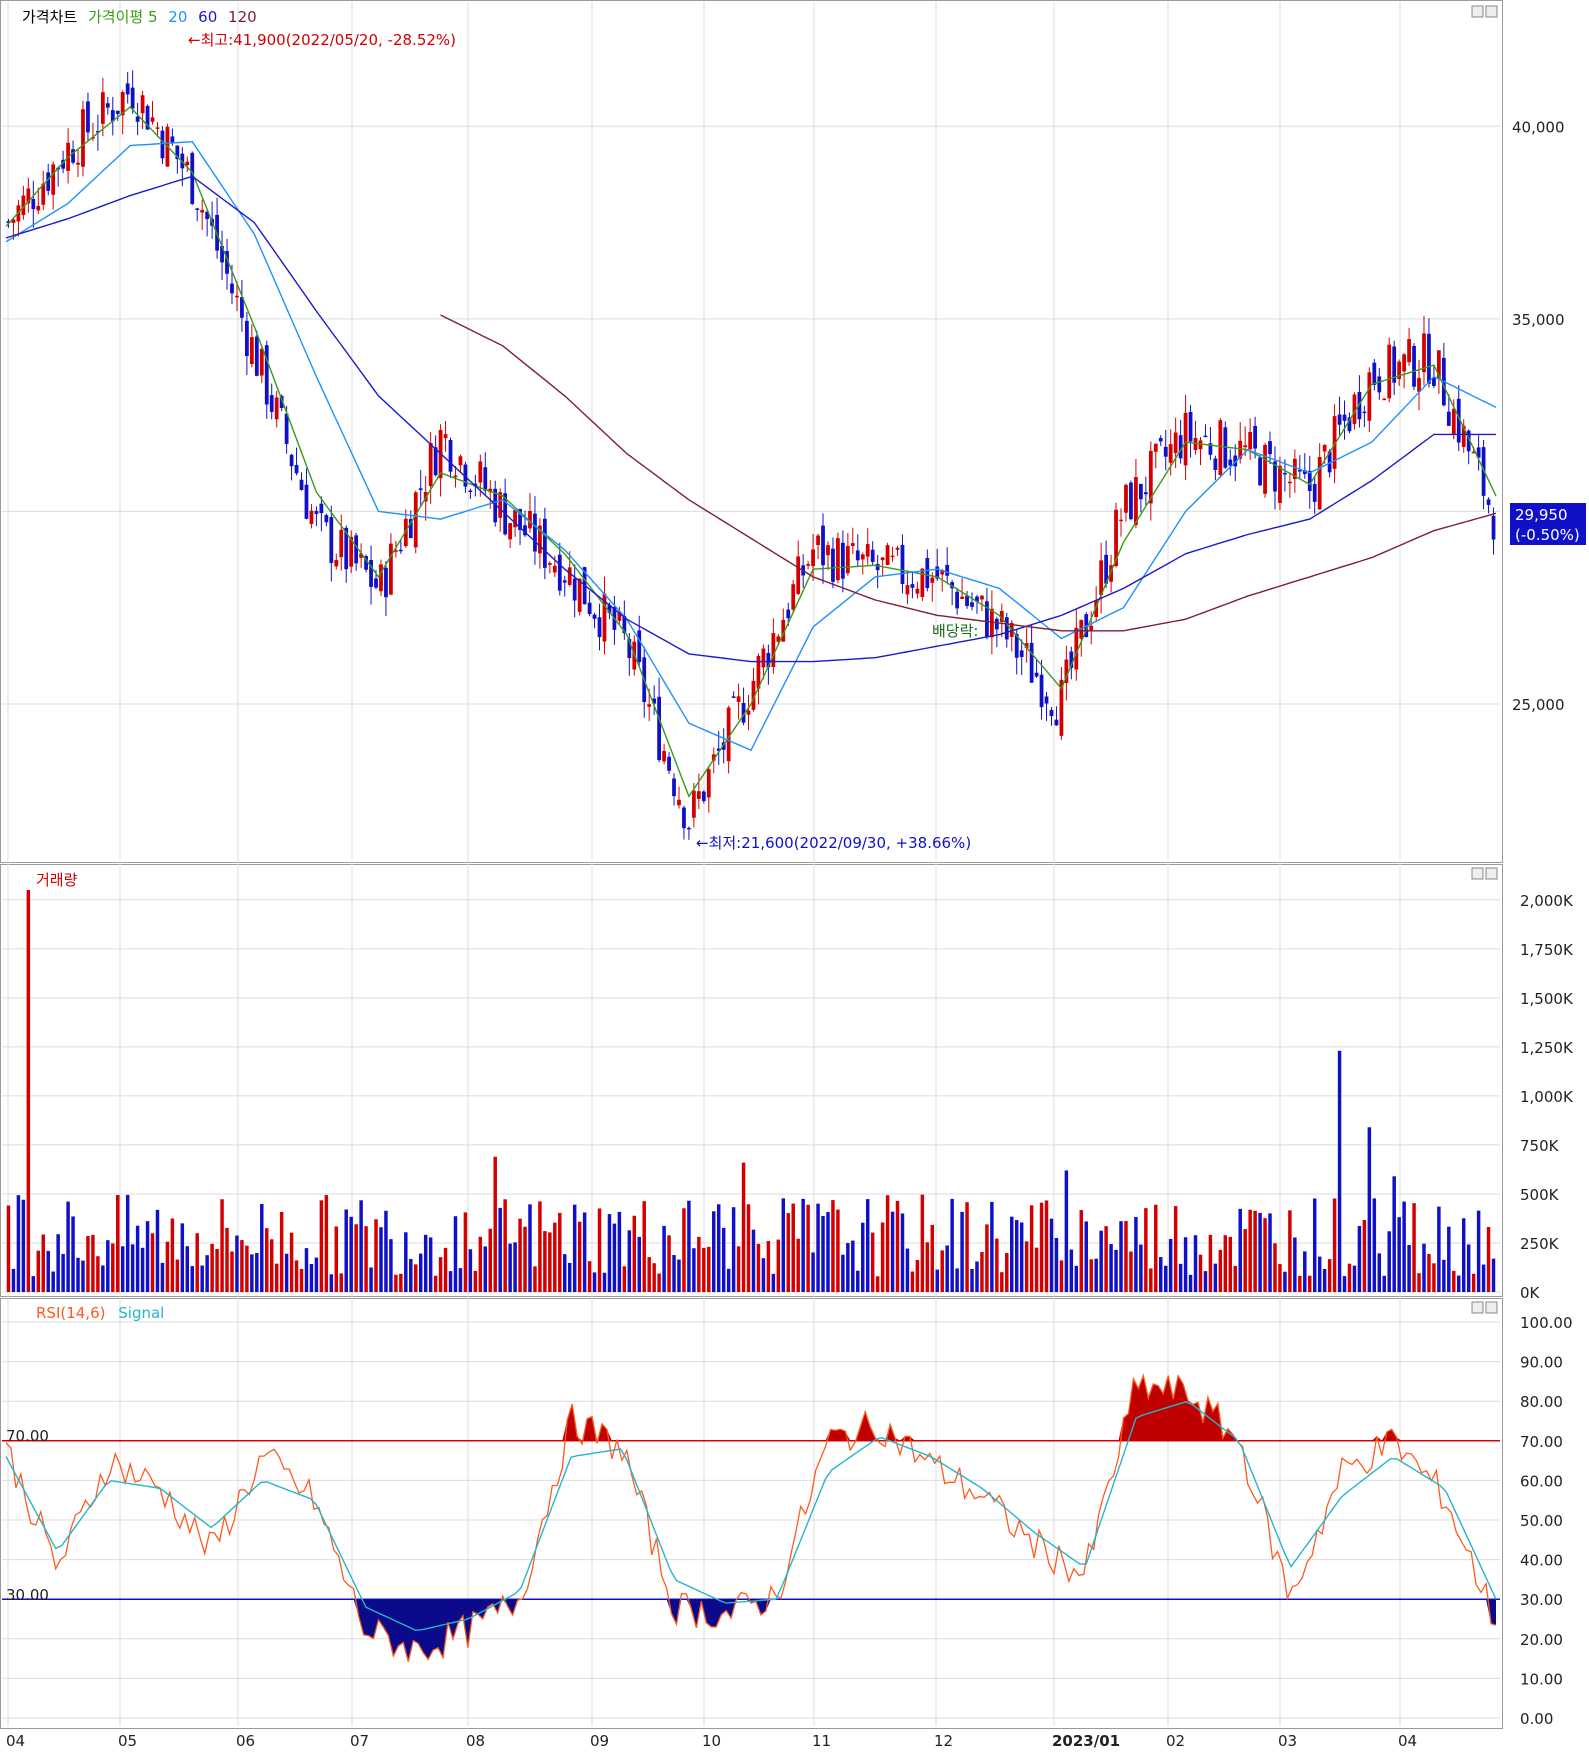 The height and width of the screenshot is (1752, 1589). Describe the element at coordinates (70, 1313) in the screenshot. I see `legend-rsi: RSI(14,6)` at that location.